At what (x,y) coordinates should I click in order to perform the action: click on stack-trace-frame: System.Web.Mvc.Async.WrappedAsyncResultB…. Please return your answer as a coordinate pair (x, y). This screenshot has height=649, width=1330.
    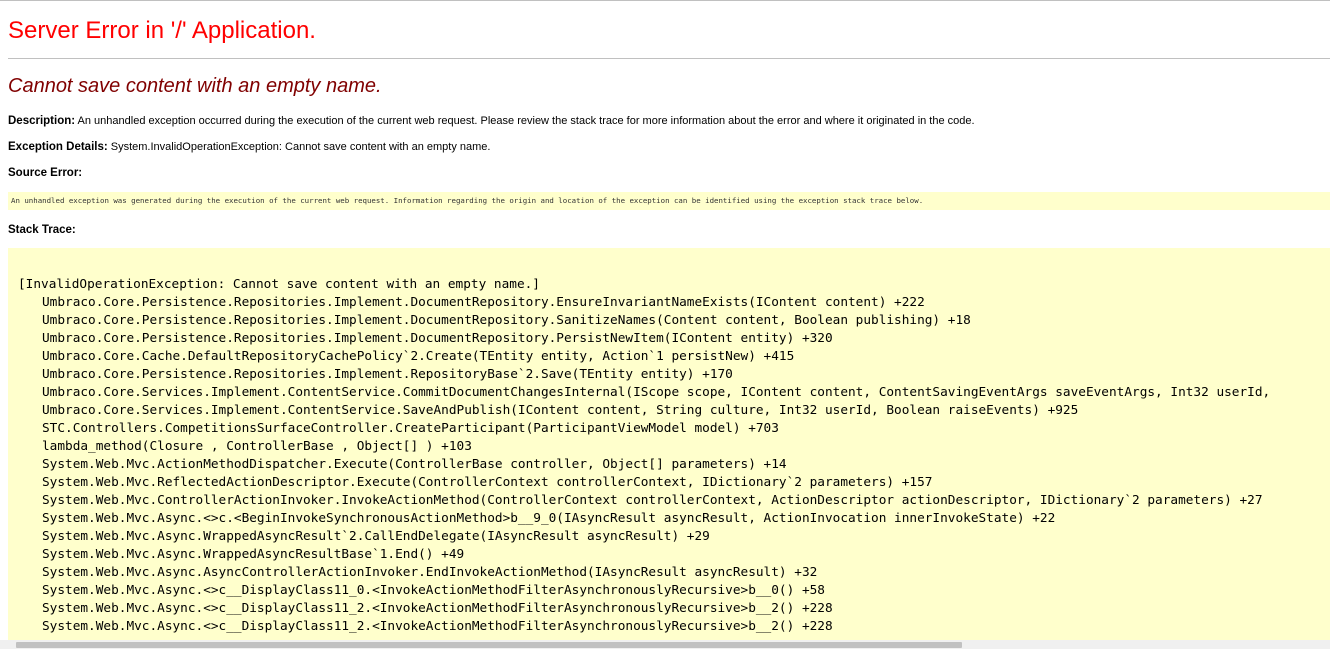
    Looking at the image, I should click on (253, 554).